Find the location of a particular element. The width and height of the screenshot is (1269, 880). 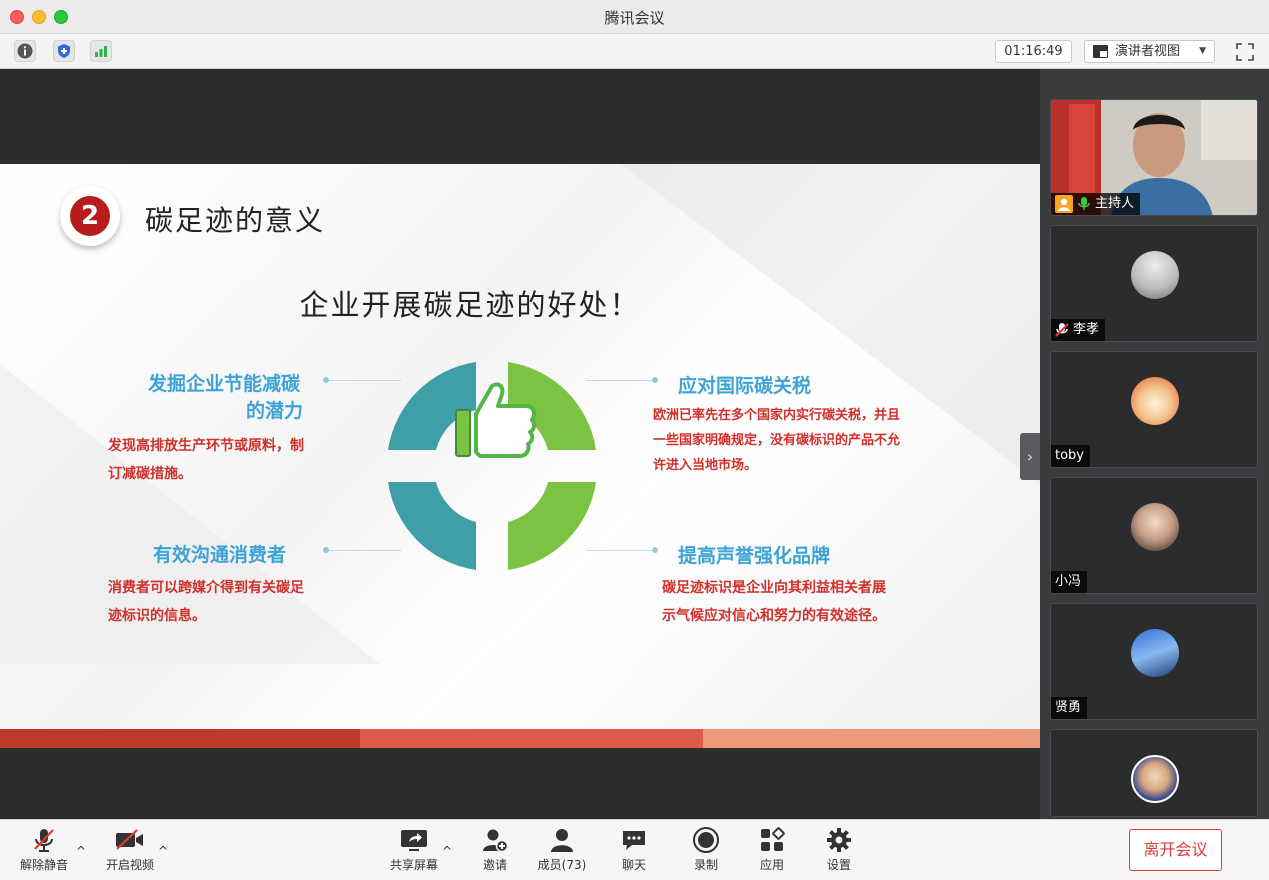

participant-name-tag: 小冯 is located at coordinates (1069, 582).